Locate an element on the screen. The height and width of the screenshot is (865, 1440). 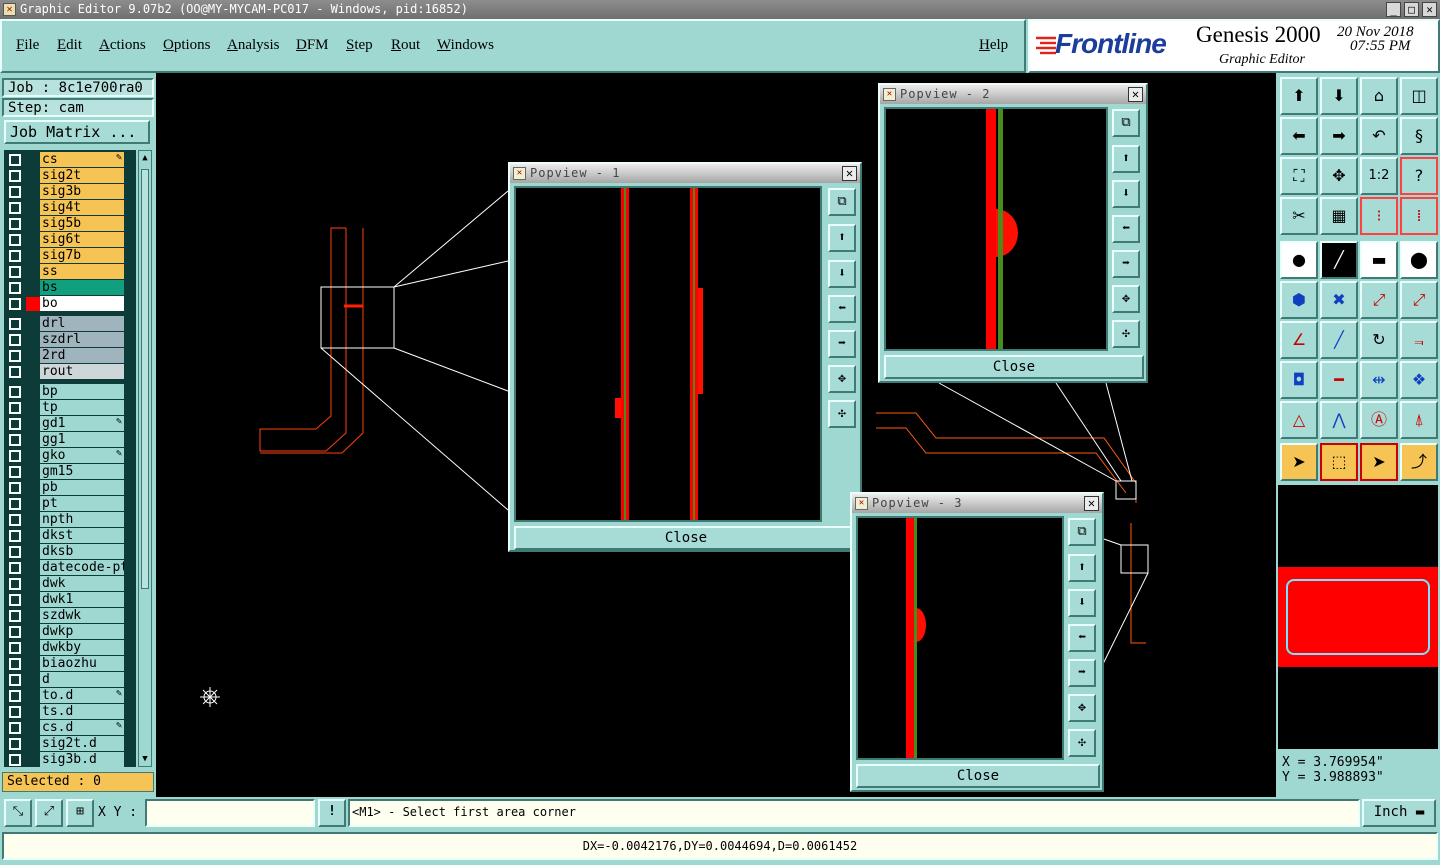
layer-row: sig2t is located at coordinates (70, 176).